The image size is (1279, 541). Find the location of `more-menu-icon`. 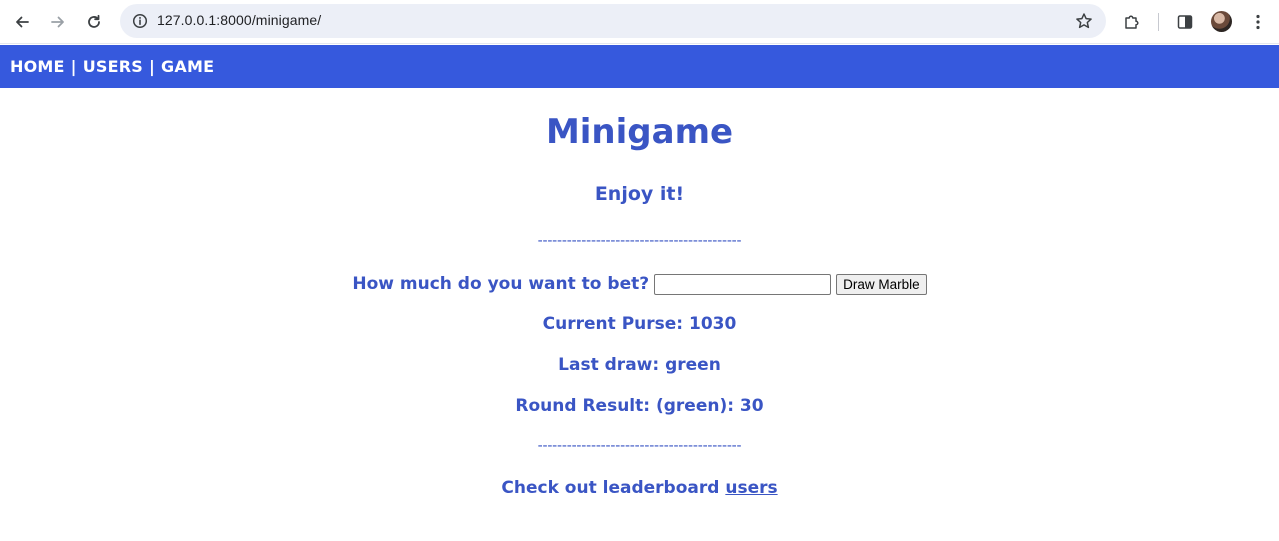

more-menu-icon is located at coordinates (1258, 22).